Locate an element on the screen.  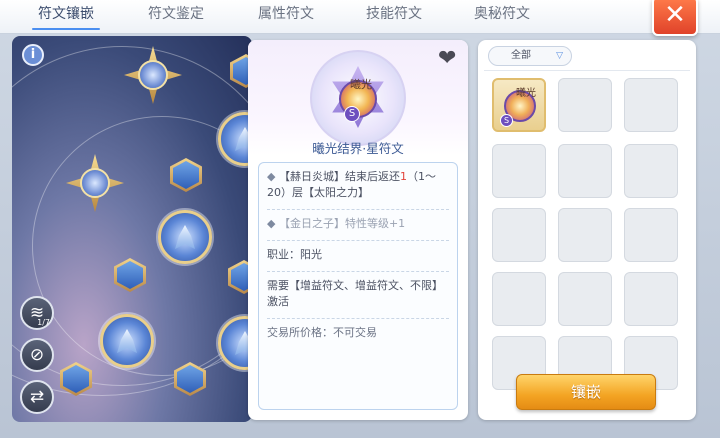
side-toolbar: ≋ 1/7 ⊘ ⇄ is located at coordinates (38, 359).